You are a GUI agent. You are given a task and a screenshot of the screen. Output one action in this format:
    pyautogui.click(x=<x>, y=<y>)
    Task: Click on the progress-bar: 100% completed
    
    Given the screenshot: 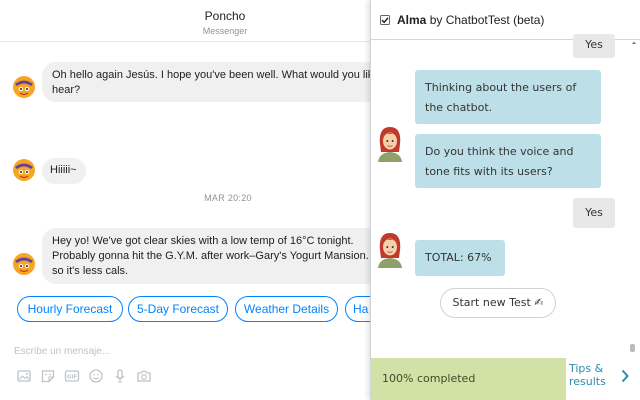 What is the action you would take?
    pyautogui.click(x=468, y=379)
    